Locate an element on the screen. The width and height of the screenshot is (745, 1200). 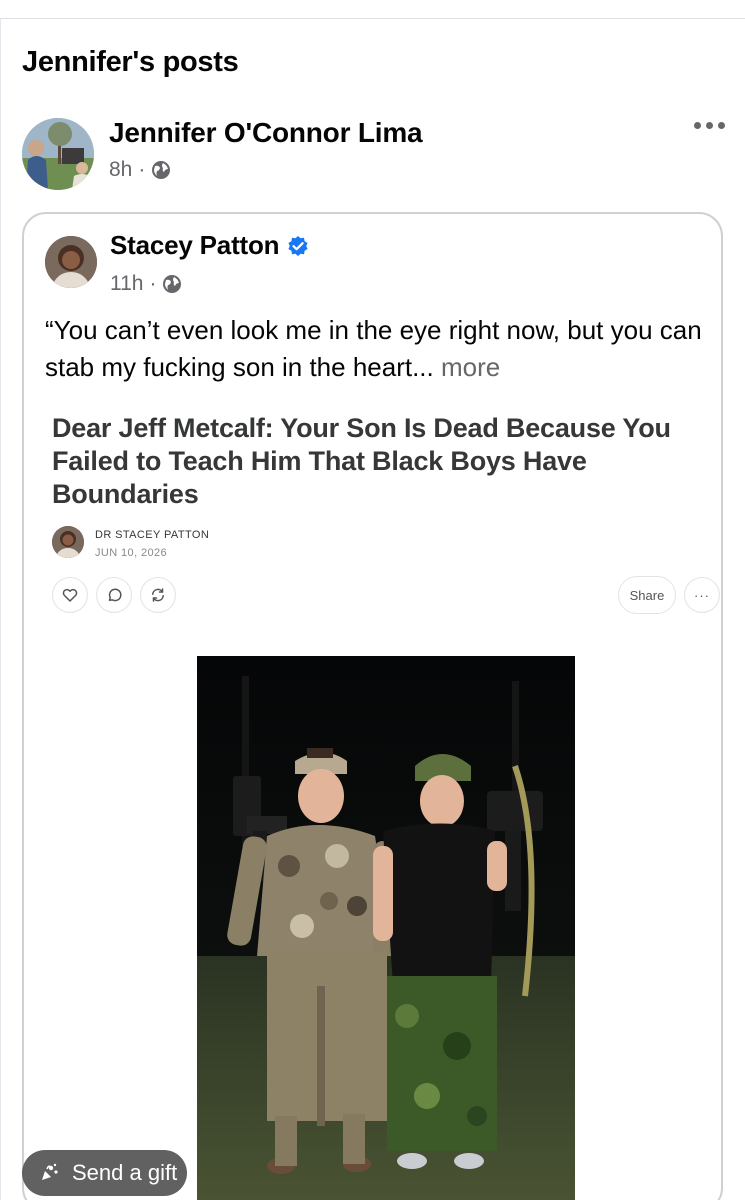
shared-author-name: Stacey Patton is located at coordinates (209, 245).